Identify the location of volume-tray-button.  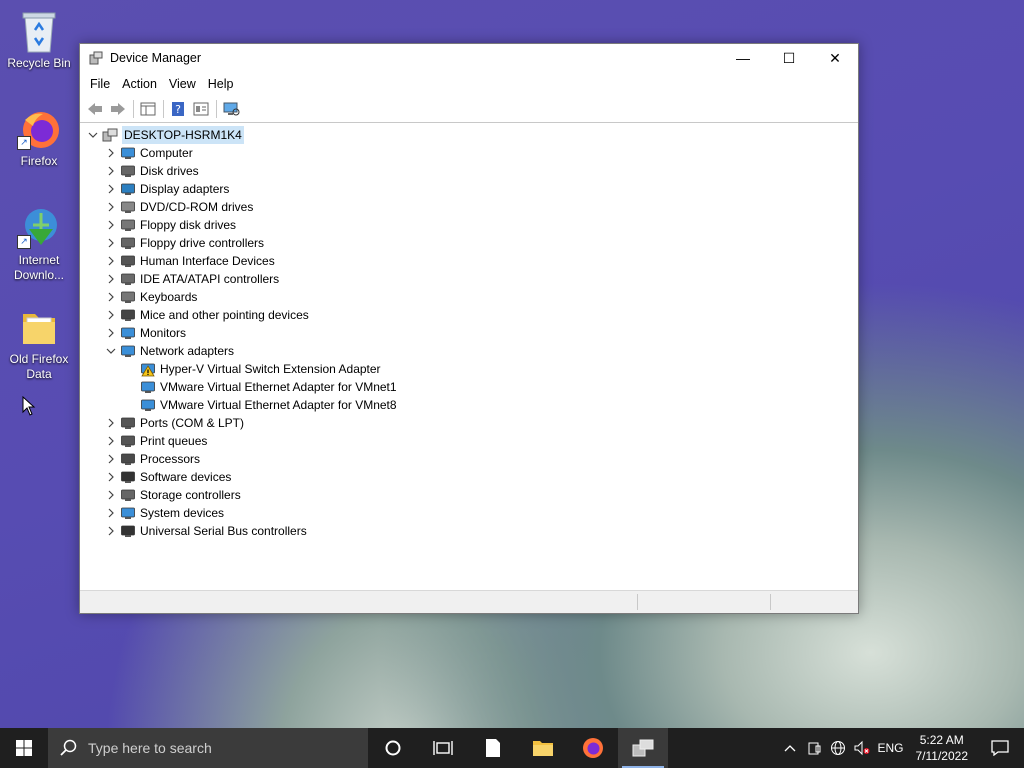
(862, 748).